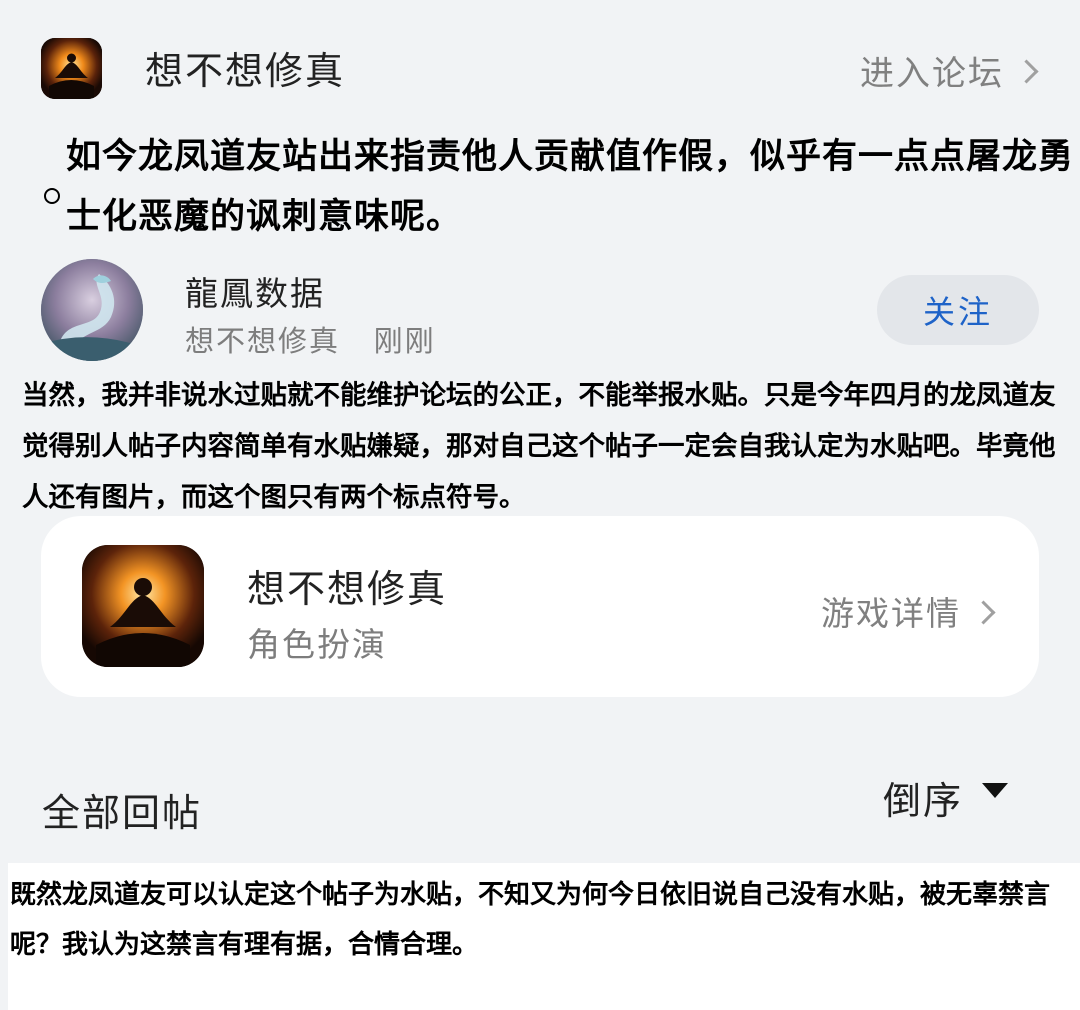 This screenshot has width=1080, height=1010. I want to click on author-meta: 想不想修真 刚刚, so click(310, 339).